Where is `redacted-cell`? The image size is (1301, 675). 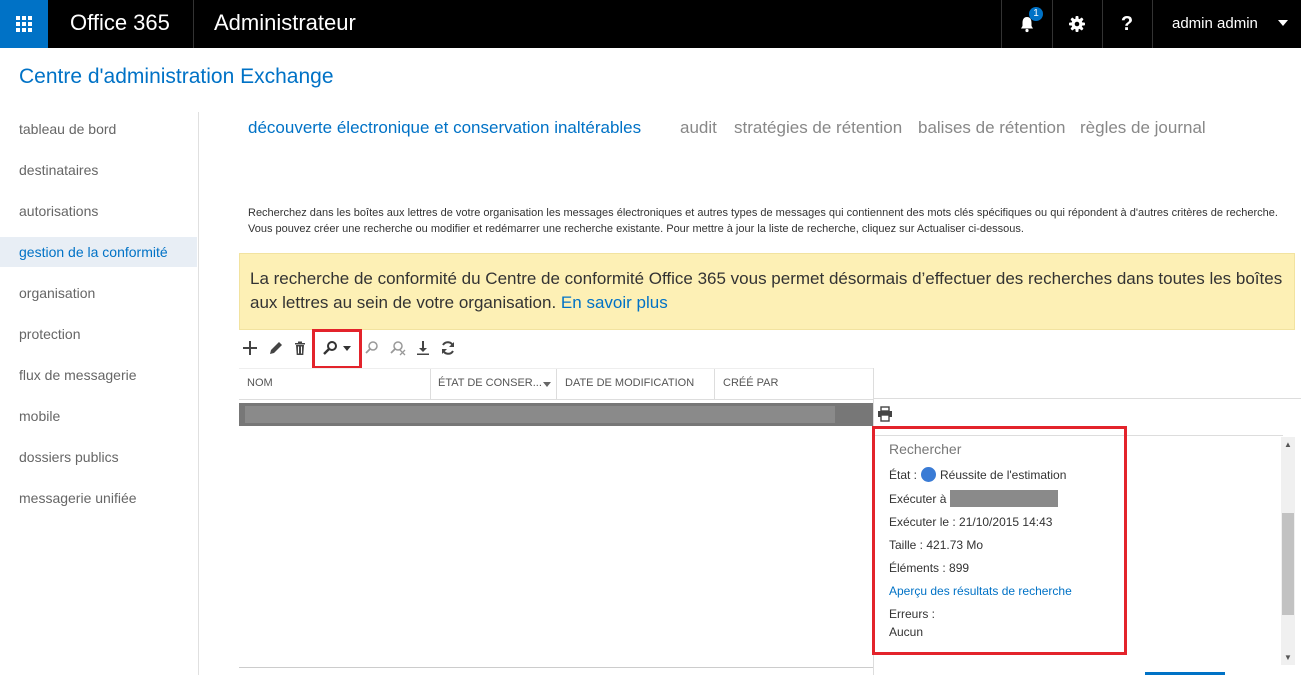
redacted-cell is located at coordinates (540, 414).